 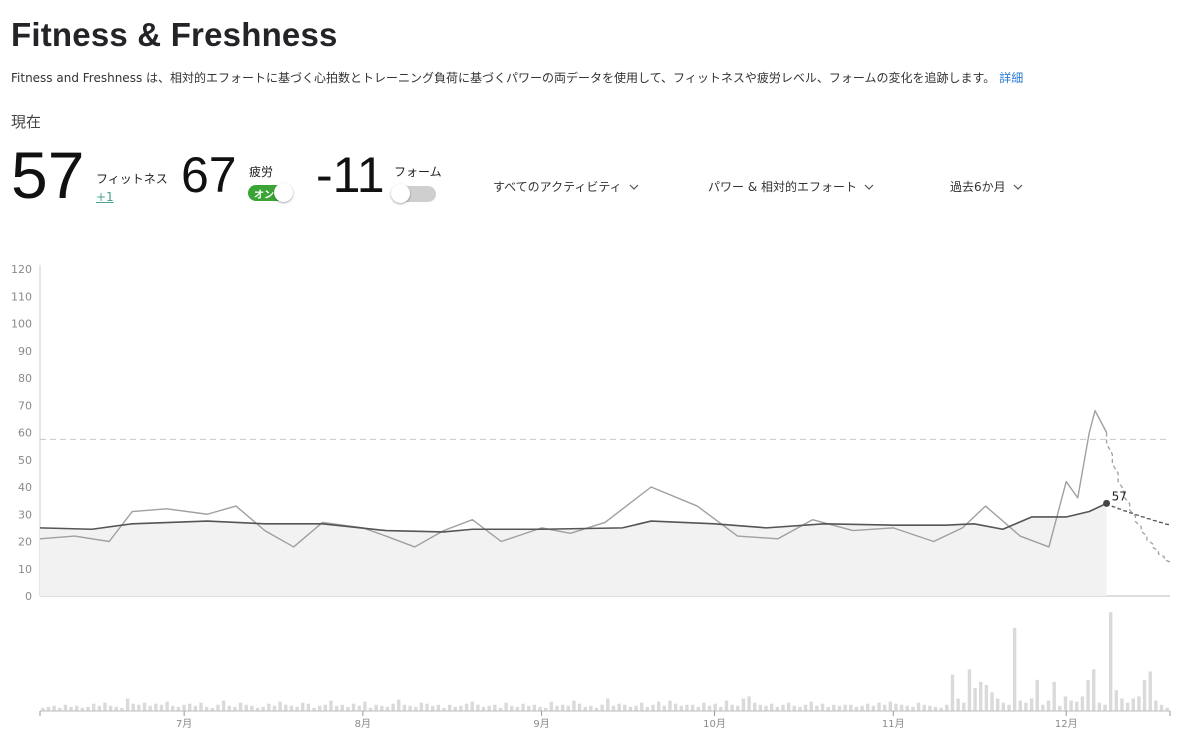 What do you see at coordinates (557, 187) in the screenshot?
I see `activity-dropdown-label: すべてのアクティビティ` at bounding box center [557, 187].